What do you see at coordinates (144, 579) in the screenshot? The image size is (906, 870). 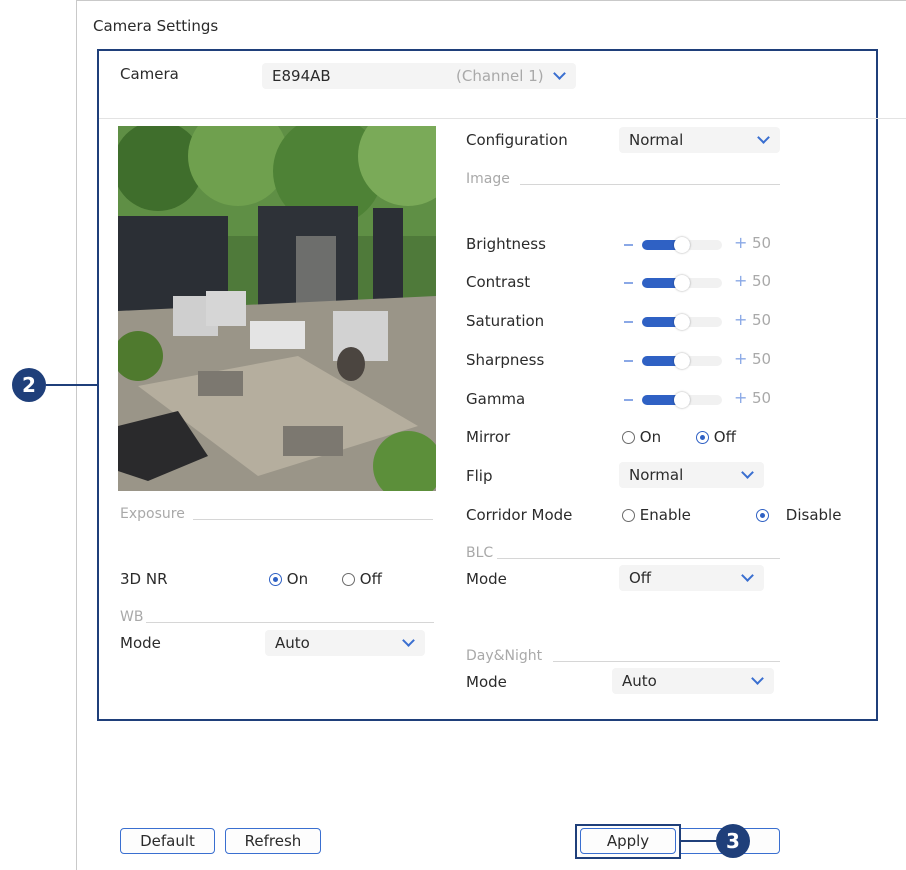 I see `nr3d-label: 3D NR` at bounding box center [144, 579].